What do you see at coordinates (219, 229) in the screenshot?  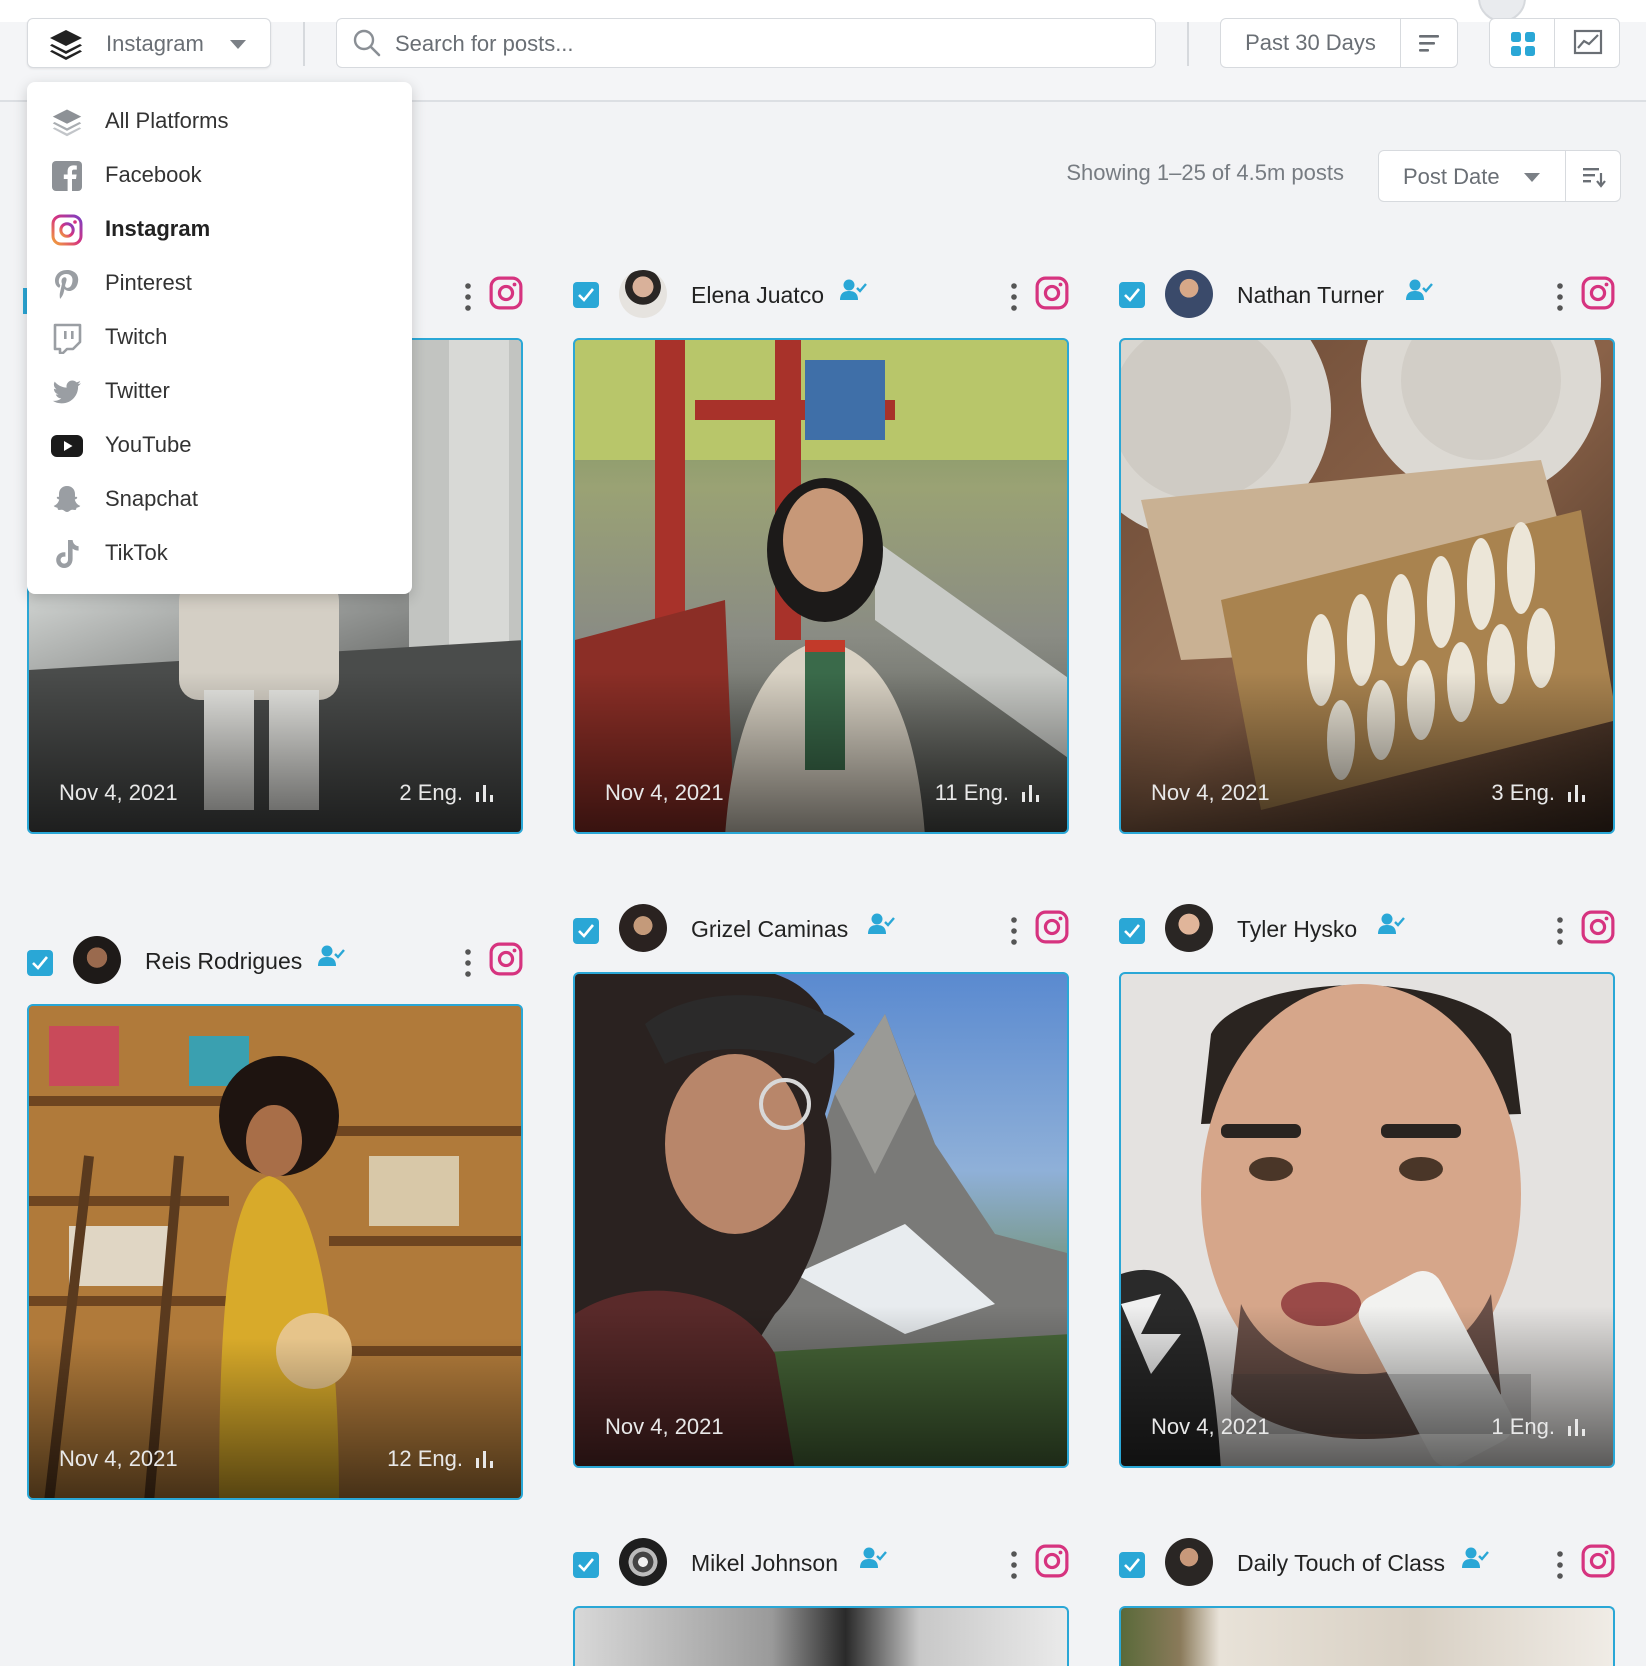 I see `menu-item-instagram: Instagram` at bounding box center [219, 229].